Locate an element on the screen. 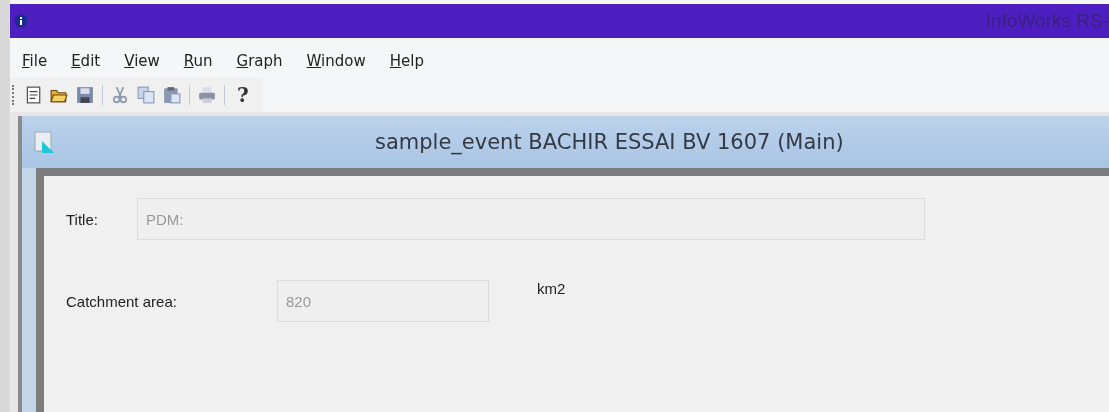  menu-item: File is located at coordinates (35, 61).